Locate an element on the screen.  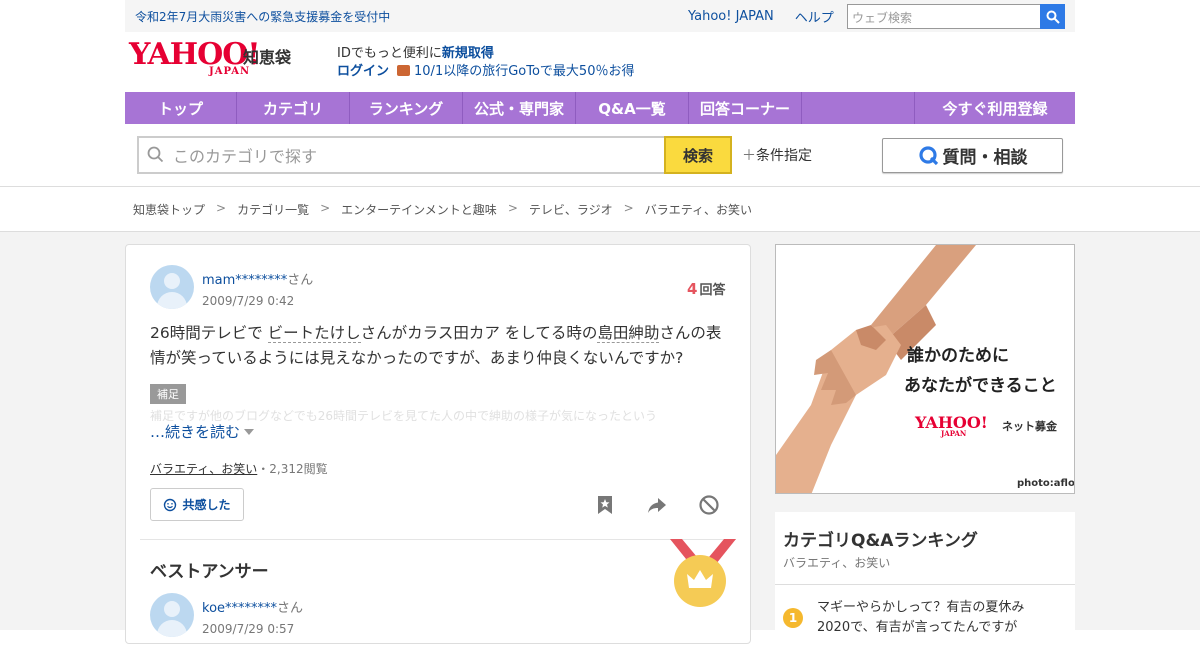
keyword-link: 島田紳助 is located at coordinates (628, 333).